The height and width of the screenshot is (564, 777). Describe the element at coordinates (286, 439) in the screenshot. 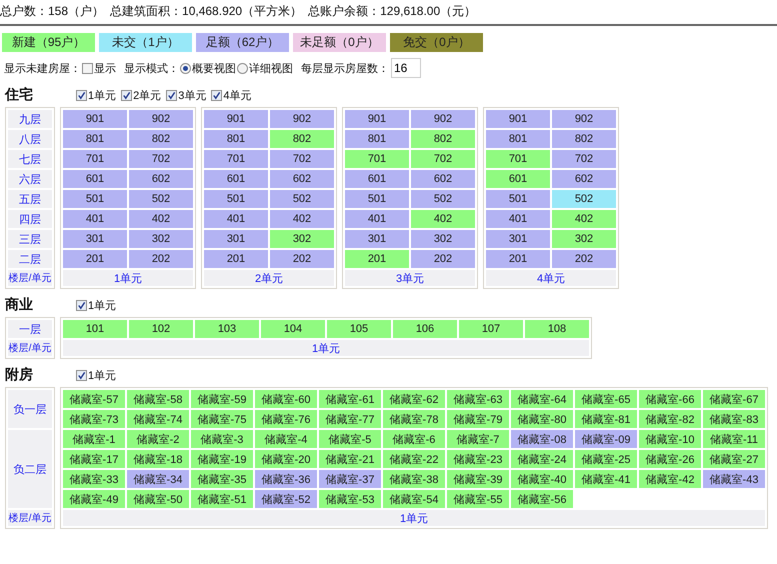

I see `room-cell: 储藏室-4` at that location.